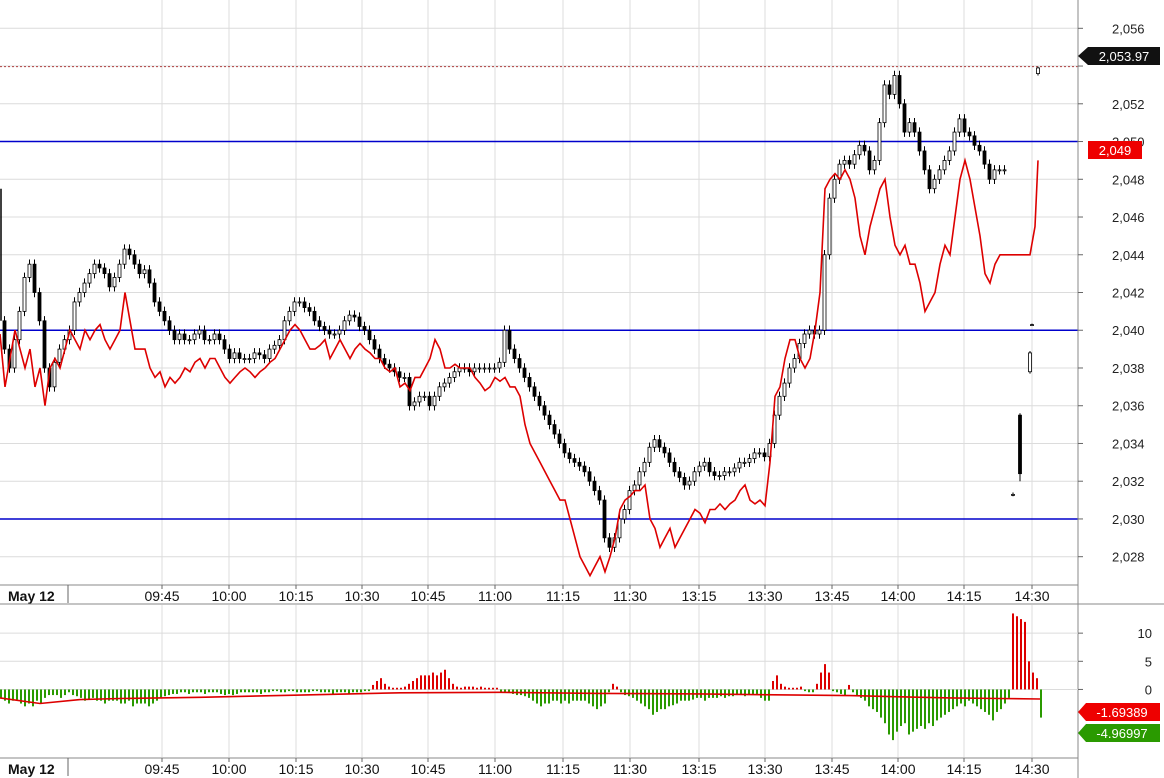 The height and width of the screenshot is (778, 1164). Describe the element at coordinates (1031, 596) in the screenshot. I see `time-tick-label: 14:30` at that location.